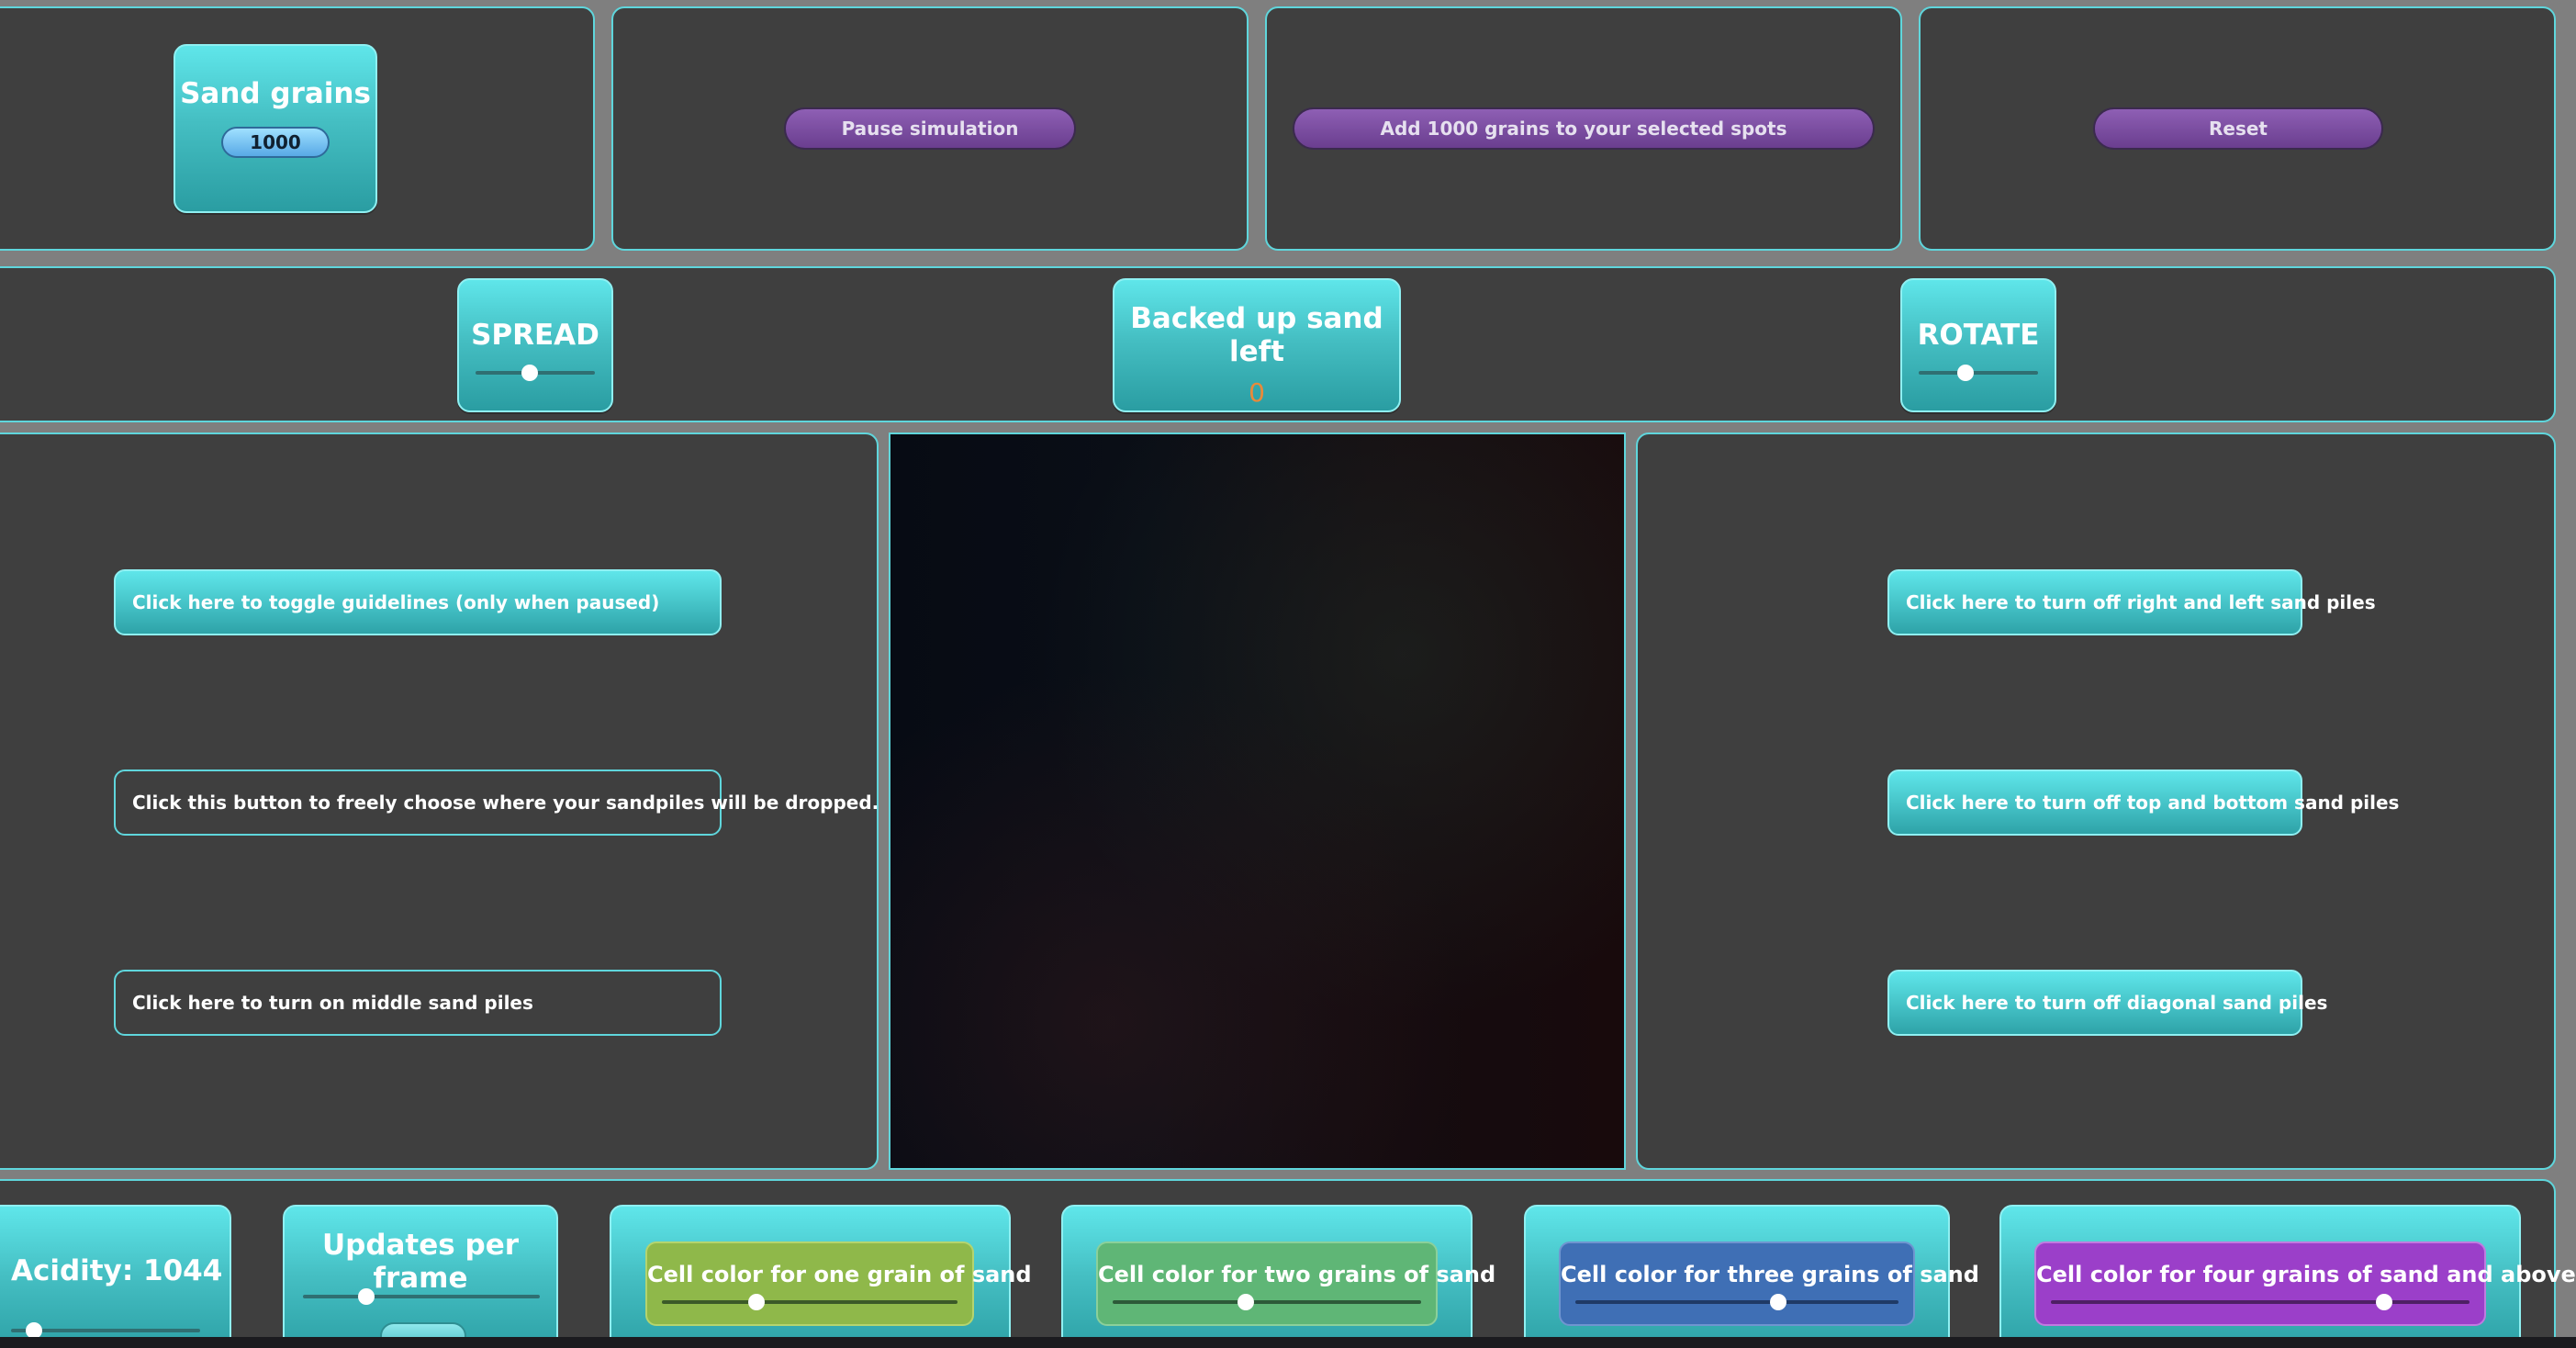 The height and width of the screenshot is (1348, 2576). What do you see at coordinates (366, 1296) in the screenshot?
I see `updates-slider-knob` at bounding box center [366, 1296].